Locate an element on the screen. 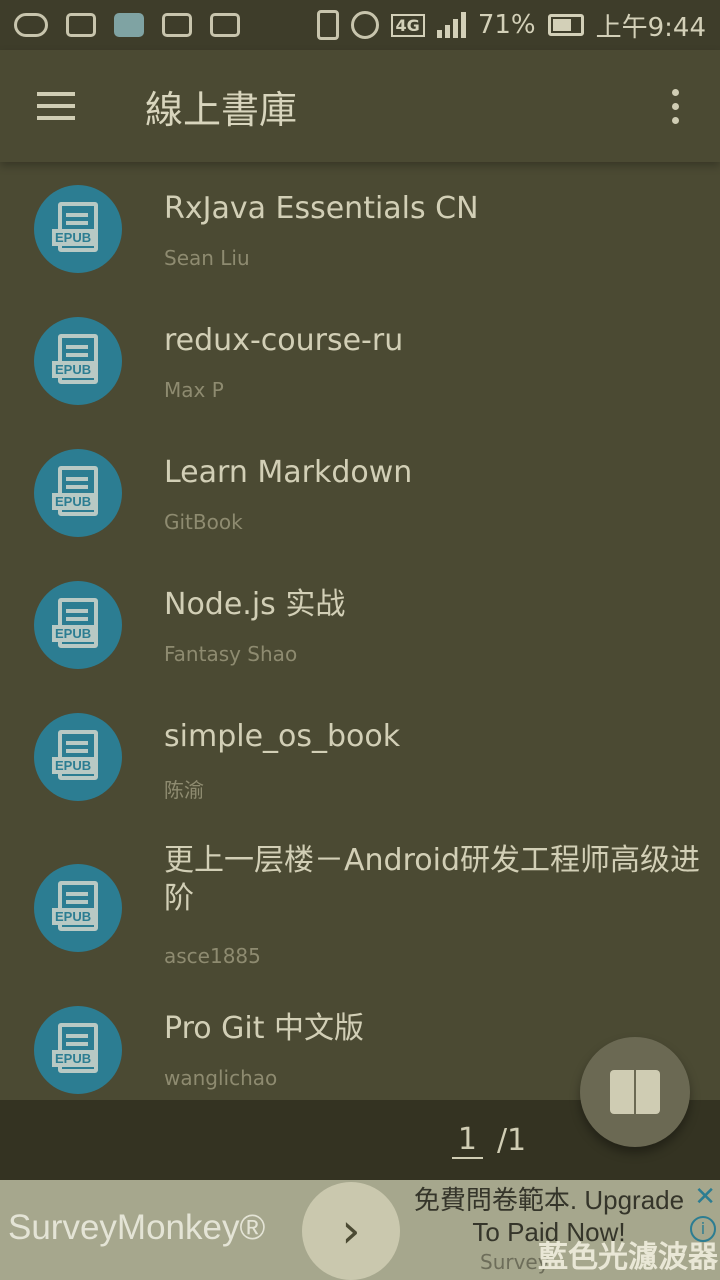 The image size is (720, 1280). network-type: 4G is located at coordinates (407, 25).